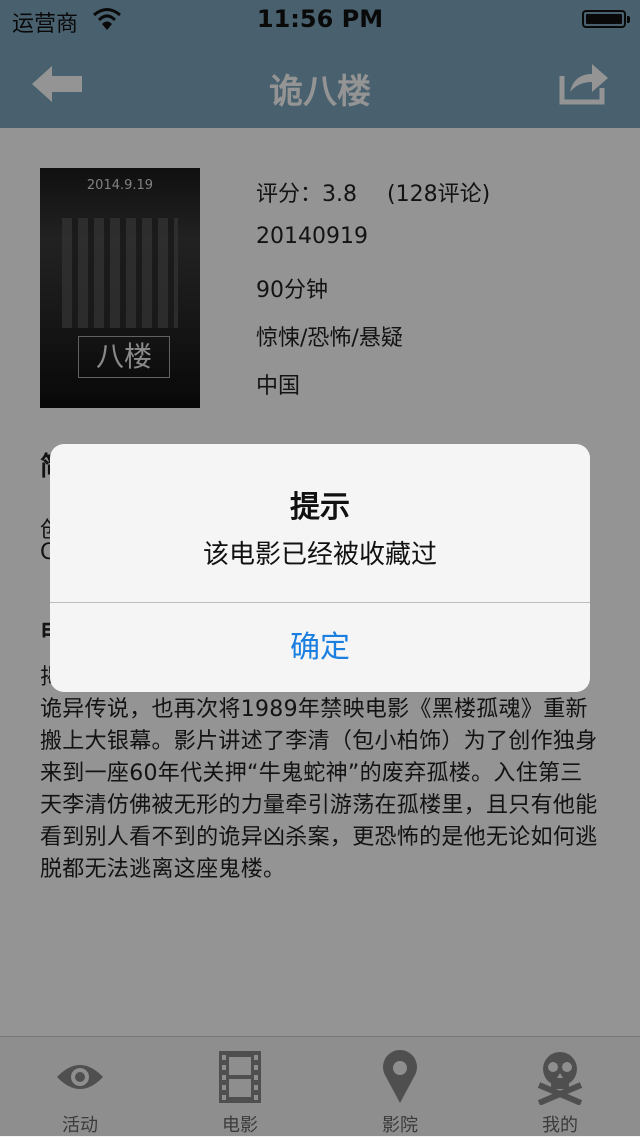 The width and height of the screenshot is (640, 1137). I want to click on confirm-button: 确定, so click(320, 647).